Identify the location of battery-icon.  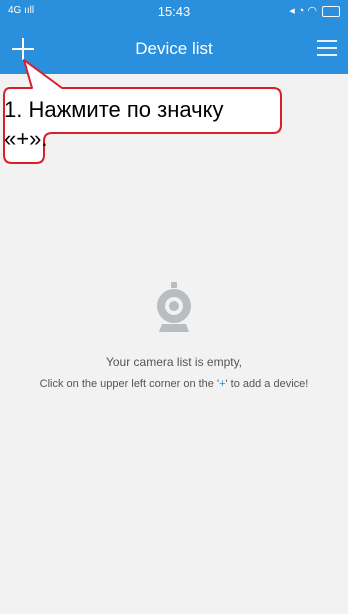
(331, 11).